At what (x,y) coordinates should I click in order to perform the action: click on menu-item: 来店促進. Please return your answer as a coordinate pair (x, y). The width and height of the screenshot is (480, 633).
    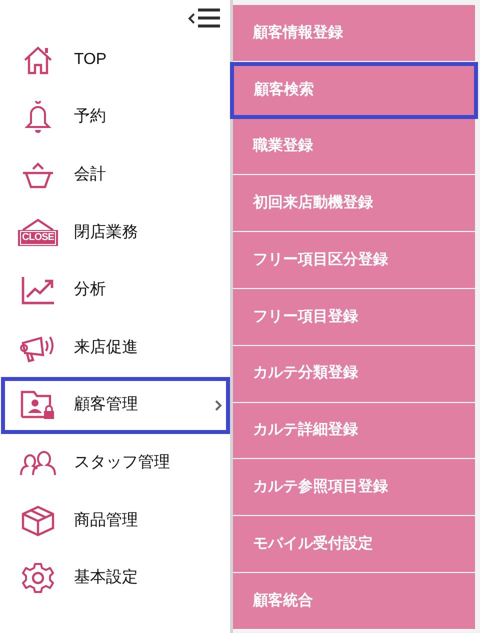
    Looking at the image, I should click on (115, 347).